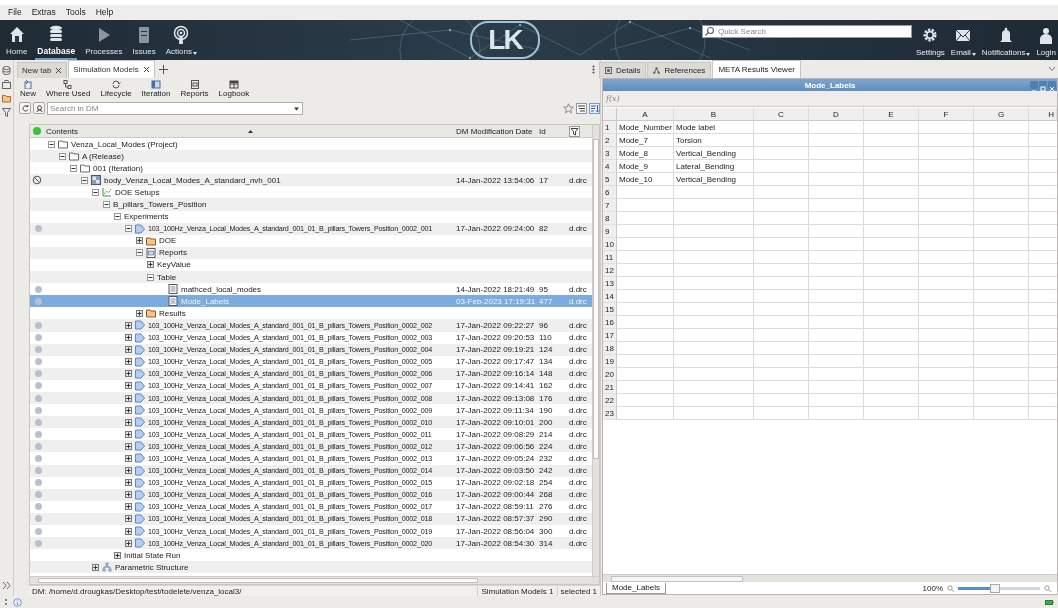 The height and width of the screenshot is (608, 1058). What do you see at coordinates (610, 283) in the screenshot?
I see `row-number: 13` at bounding box center [610, 283].